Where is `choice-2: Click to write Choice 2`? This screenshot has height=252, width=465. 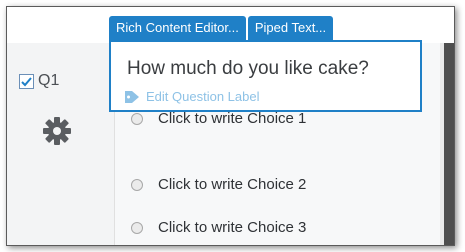 choice-2: Click to write Choice 2 is located at coordinates (218, 184).